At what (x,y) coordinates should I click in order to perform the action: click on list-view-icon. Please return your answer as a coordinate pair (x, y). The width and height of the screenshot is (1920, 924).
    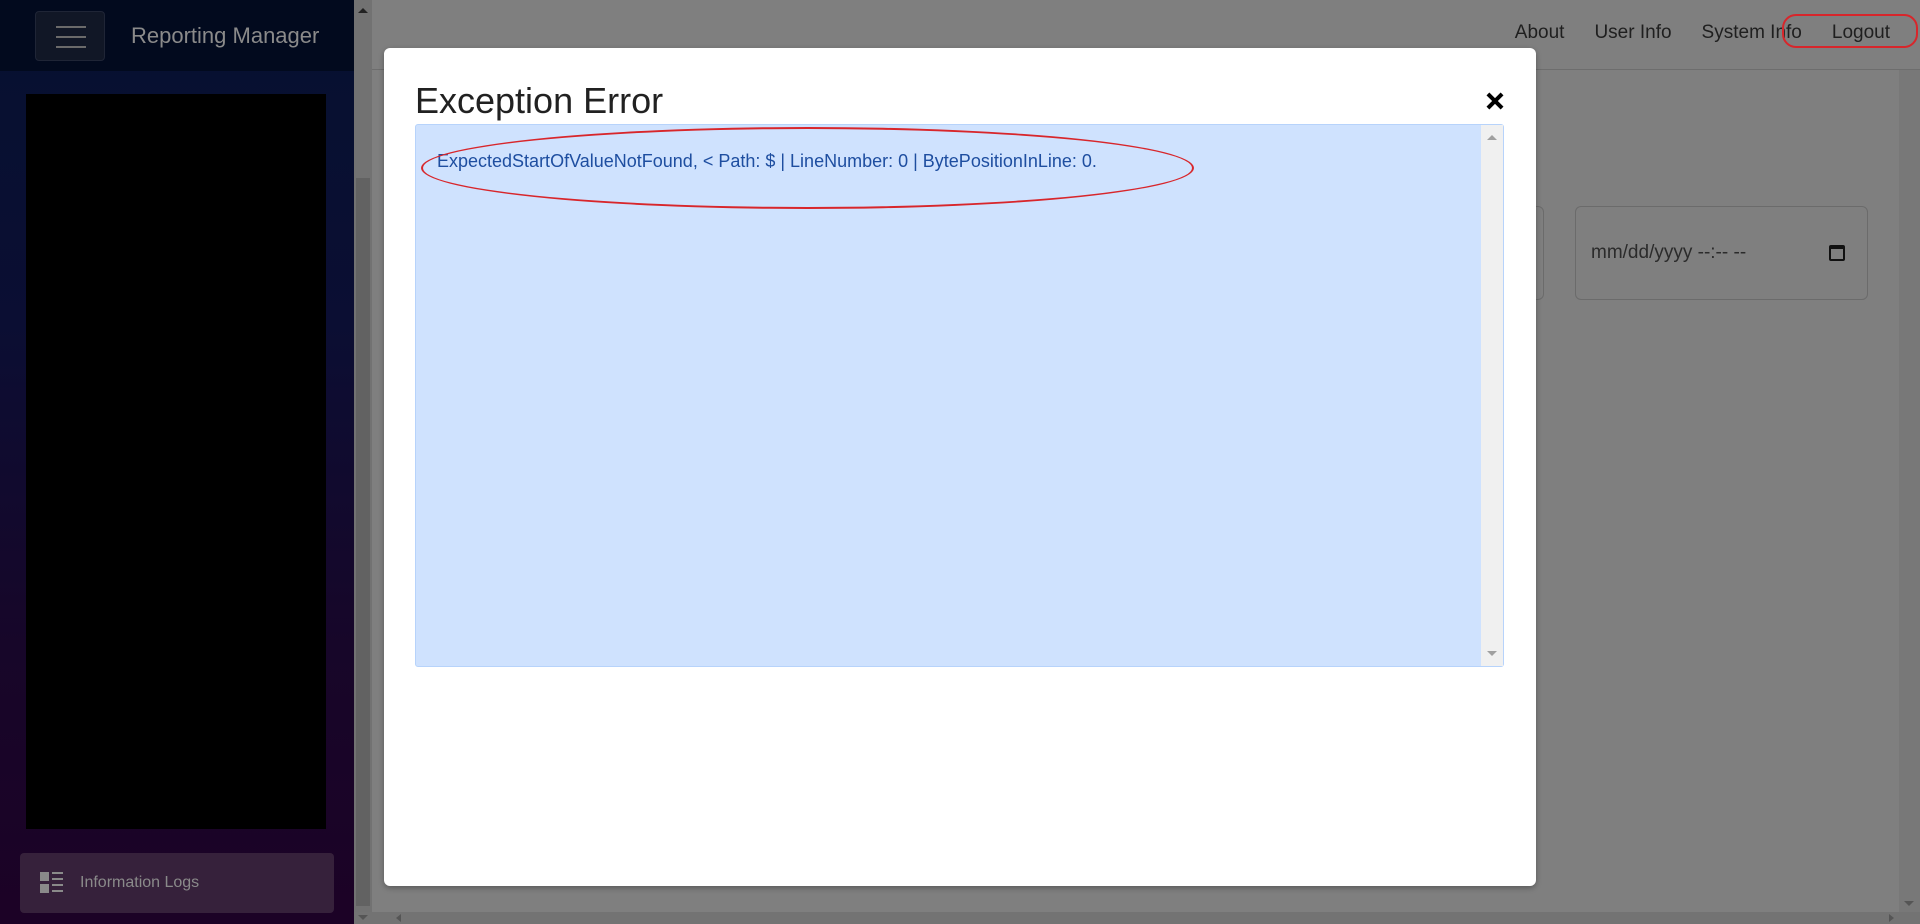
    Looking at the image, I should click on (52, 883).